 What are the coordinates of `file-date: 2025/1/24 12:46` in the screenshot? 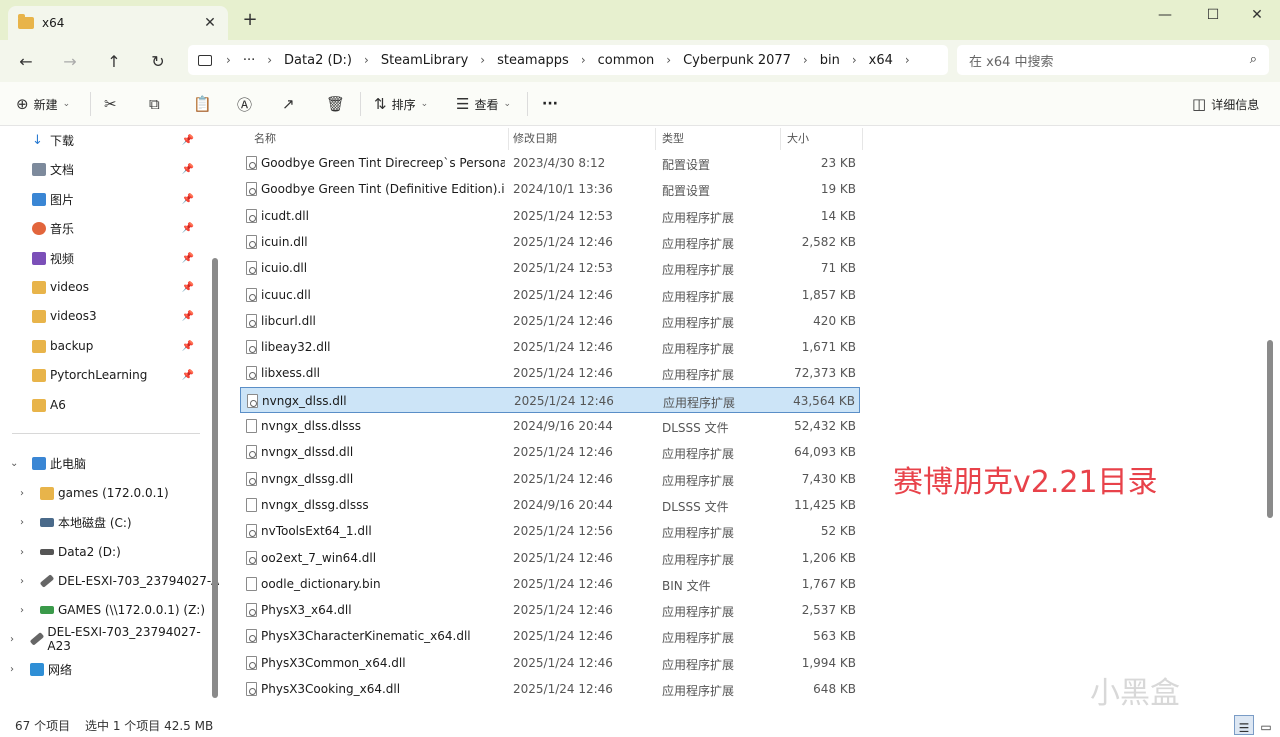 It's located at (563, 321).